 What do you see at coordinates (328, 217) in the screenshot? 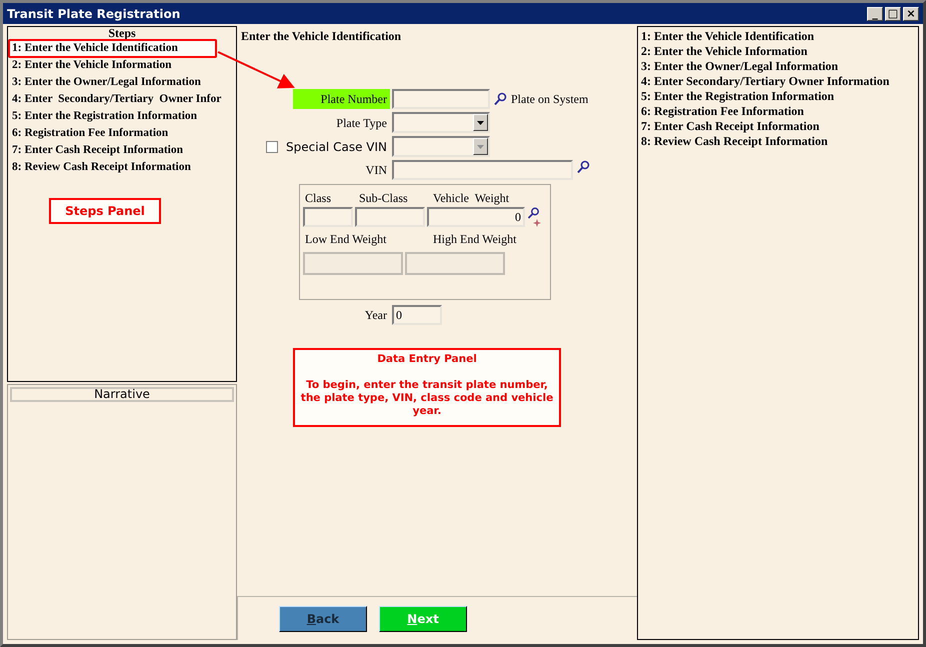
I see `class-field` at bounding box center [328, 217].